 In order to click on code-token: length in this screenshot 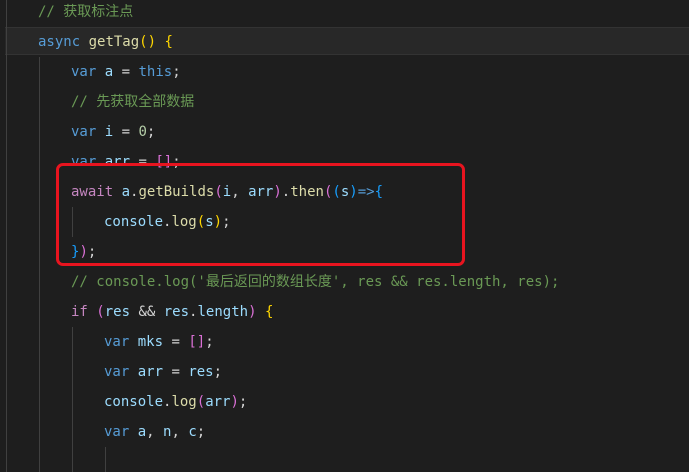, I will do `click(223, 312)`.